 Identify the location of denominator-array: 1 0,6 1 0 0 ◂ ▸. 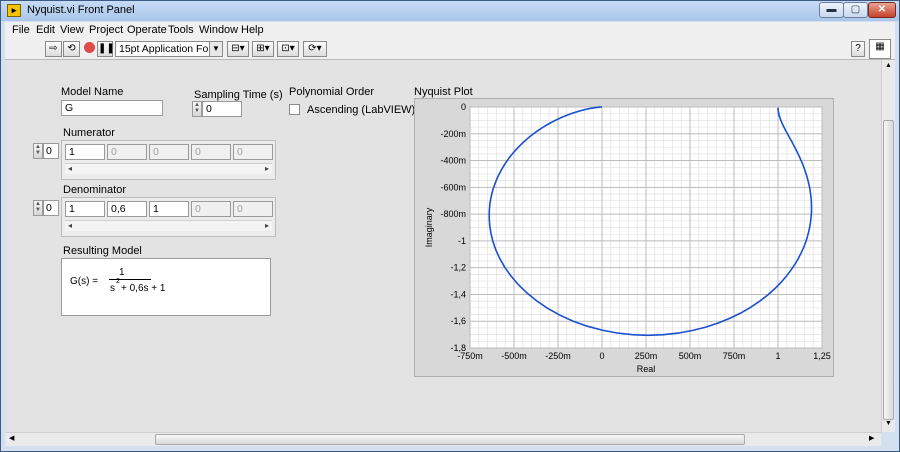
(168, 217).